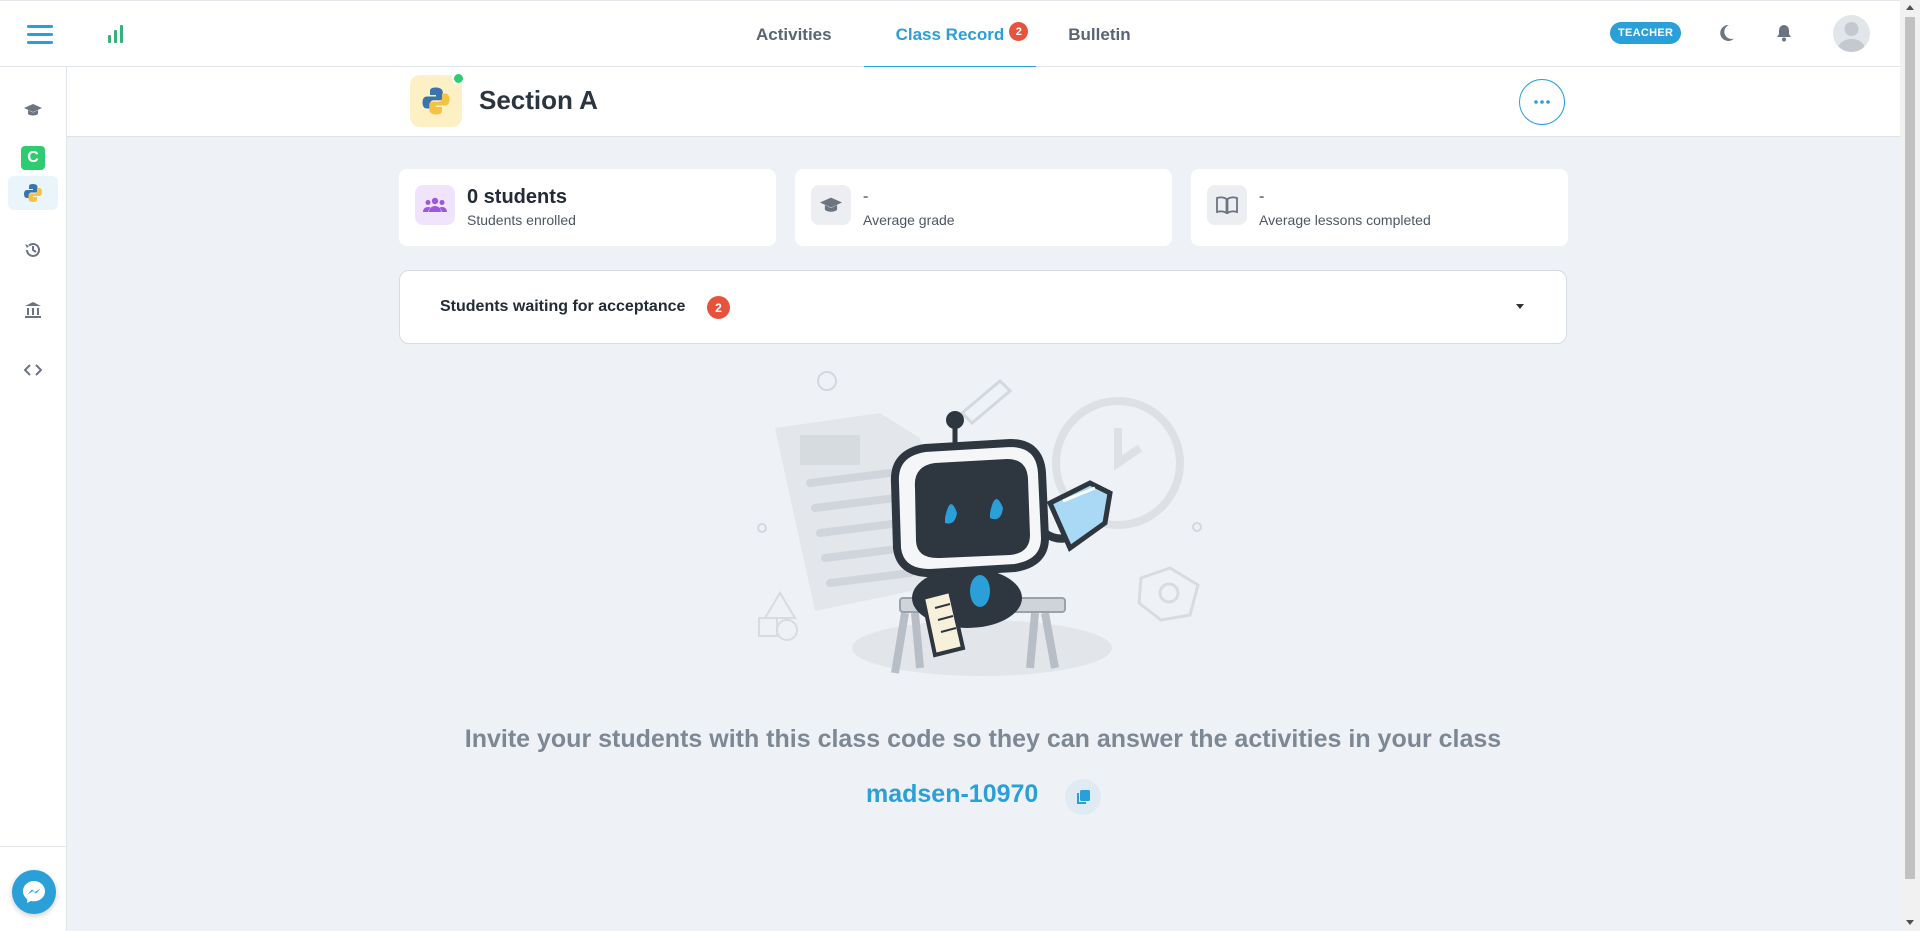 The height and width of the screenshot is (931, 1920). I want to click on sidebar-divider, so click(33, 846).